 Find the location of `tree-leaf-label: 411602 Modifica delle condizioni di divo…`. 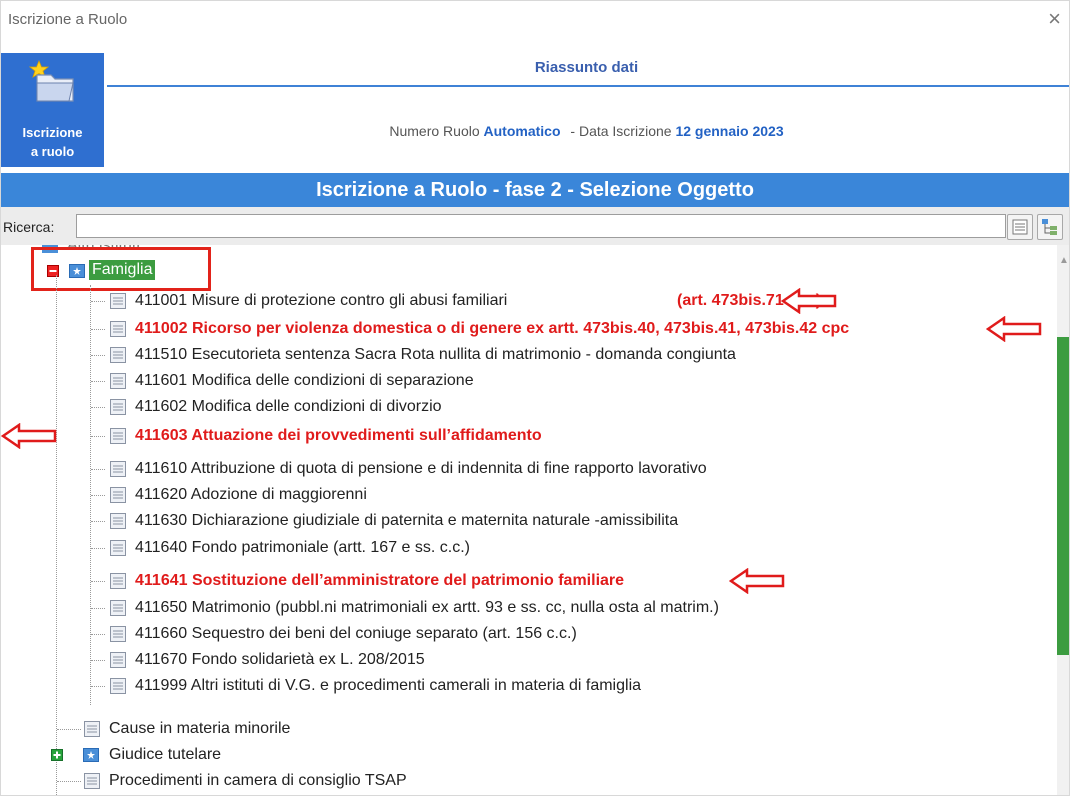

tree-leaf-label: 411602 Modifica delle condizioni di divo… is located at coordinates (288, 406).